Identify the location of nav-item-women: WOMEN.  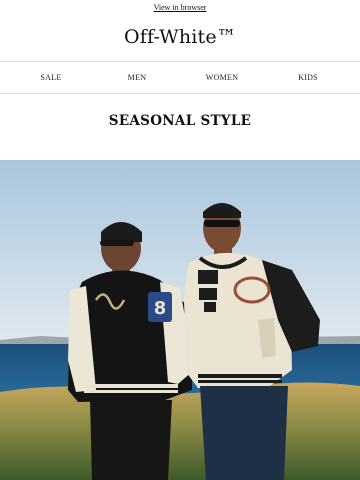
(222, 77).